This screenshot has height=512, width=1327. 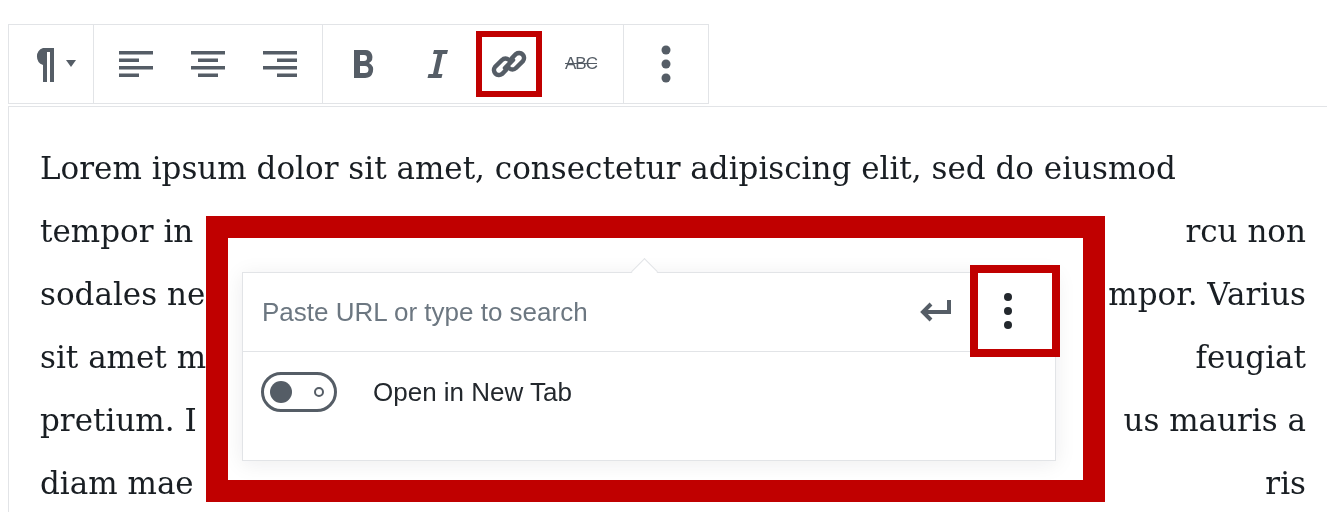 What do you see at coordinates (1214, 420) in the screenshot?
I see `paragraph-line: us mauris a` at bounding box center [1214, 420].